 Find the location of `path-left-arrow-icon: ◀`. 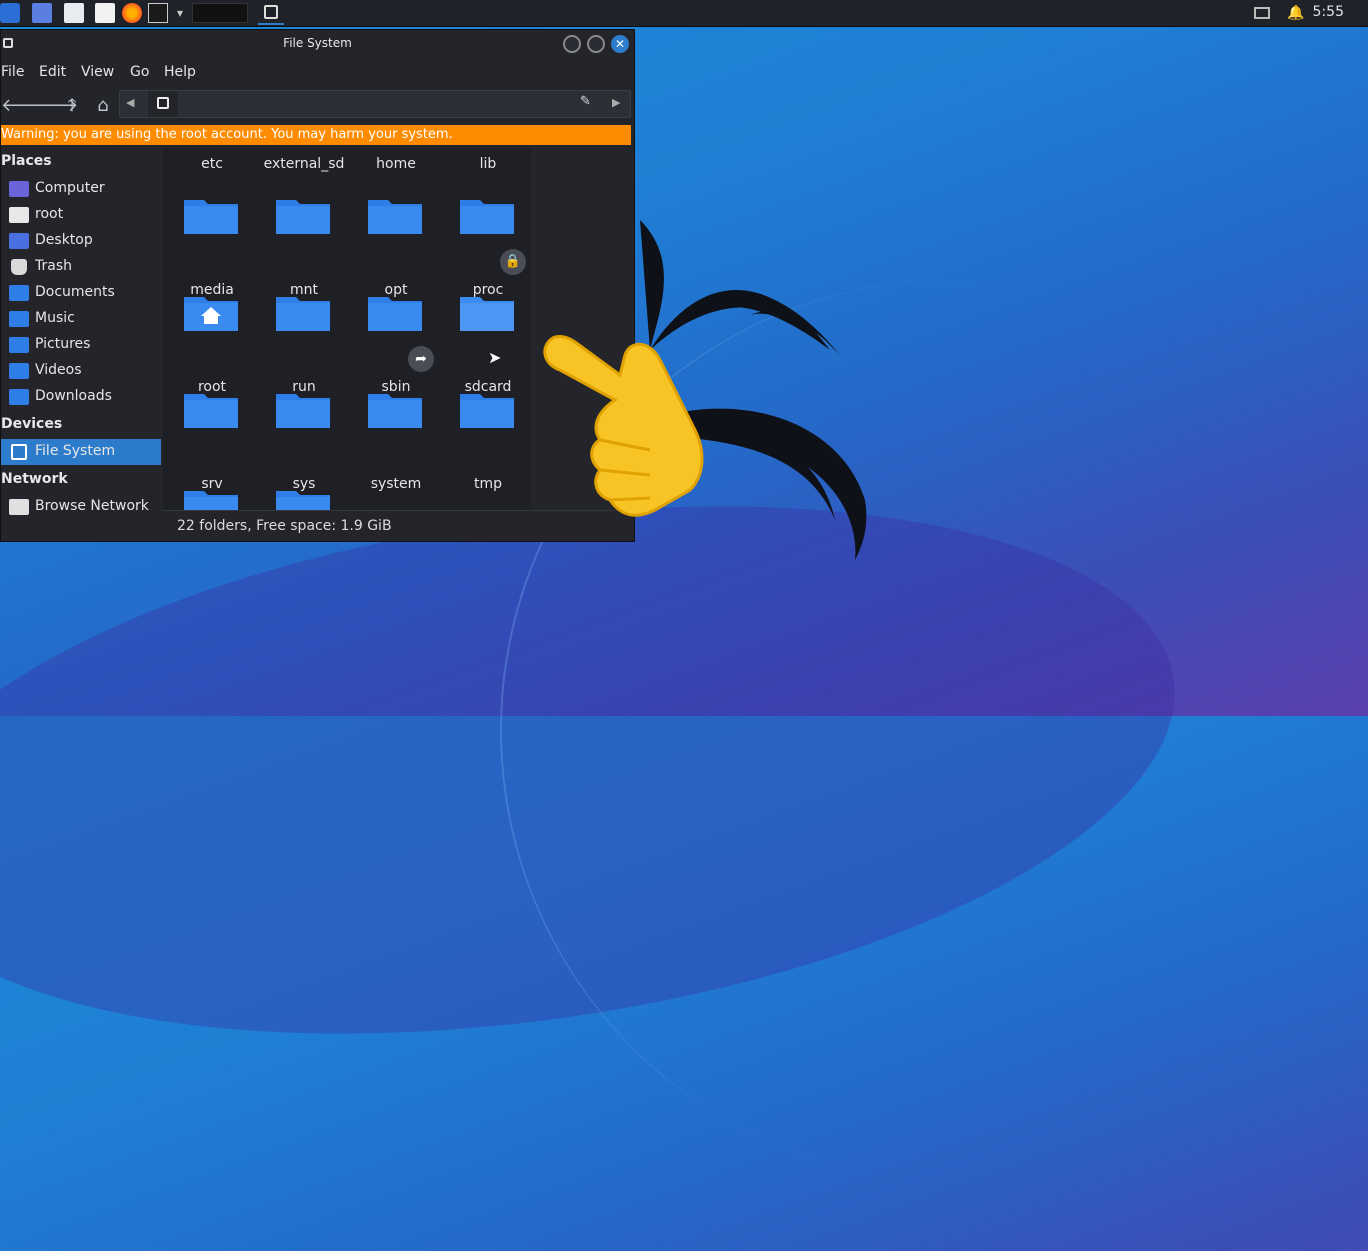

path-left-arrow-icon: ◀ is located at coordinates (130, 102).